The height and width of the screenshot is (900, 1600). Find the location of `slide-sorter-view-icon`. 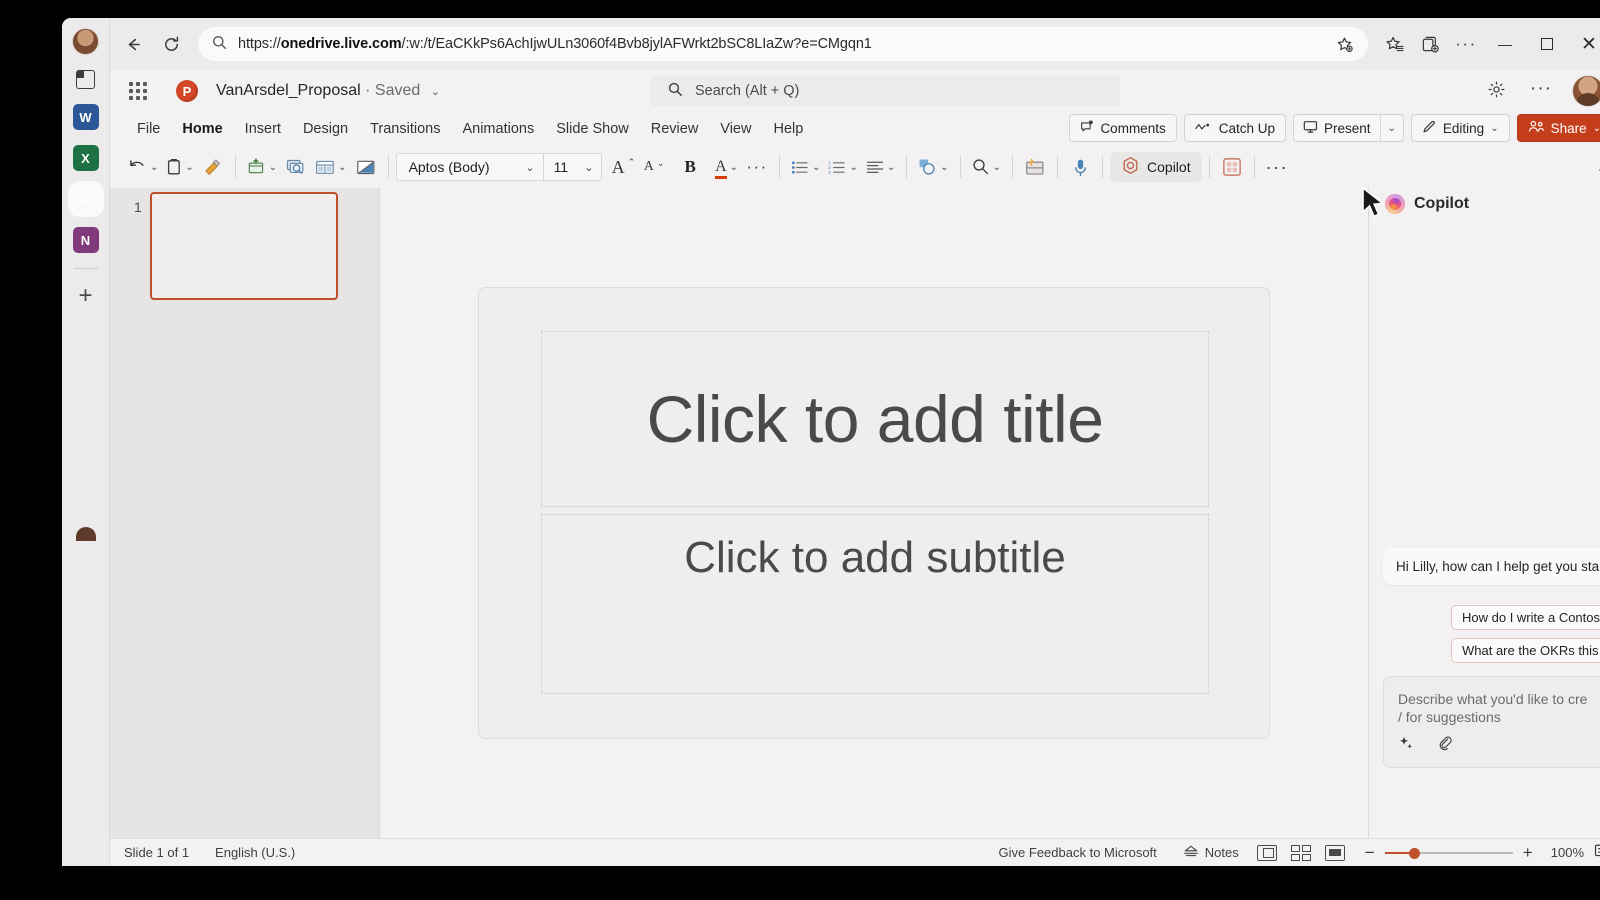

slide-sorter-view-icon is located at coordinates (1300, 852).